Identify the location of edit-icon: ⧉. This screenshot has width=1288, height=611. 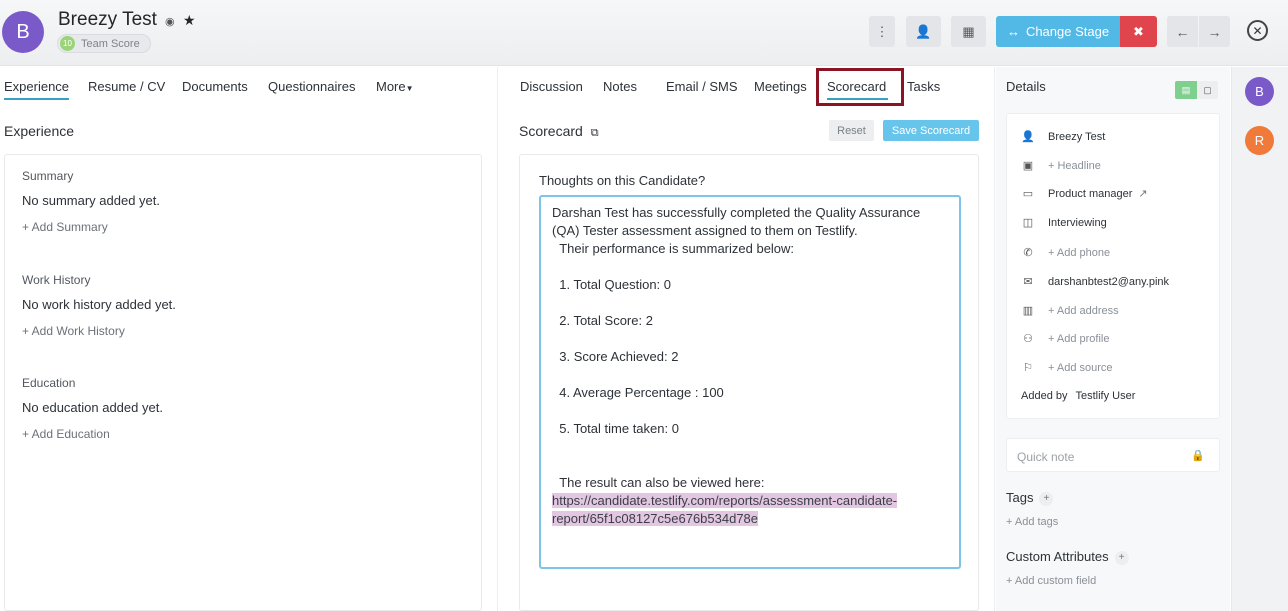
(595, 133).